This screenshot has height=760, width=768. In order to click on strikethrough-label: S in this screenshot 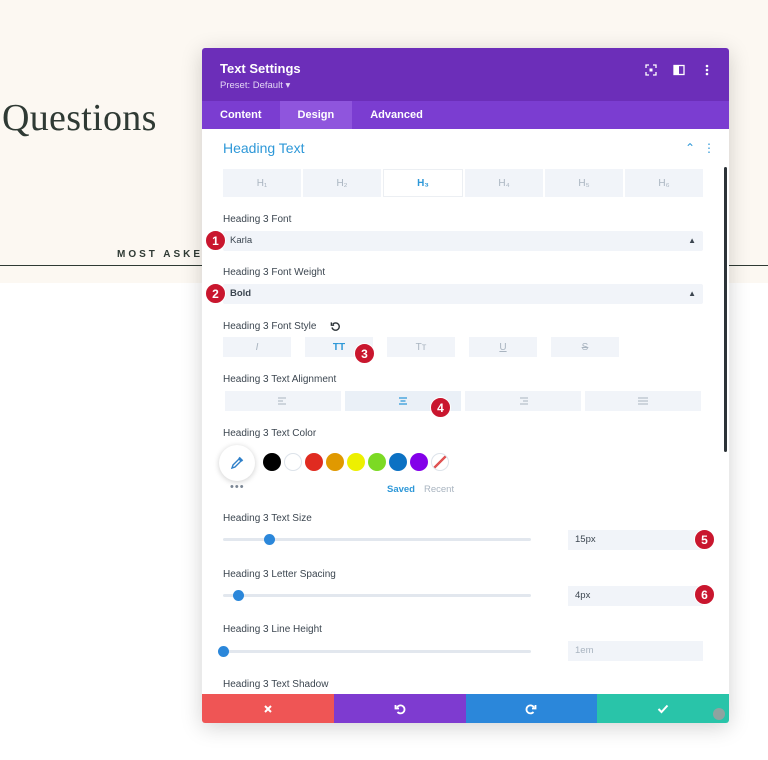, I will do `click(585, 347)`.